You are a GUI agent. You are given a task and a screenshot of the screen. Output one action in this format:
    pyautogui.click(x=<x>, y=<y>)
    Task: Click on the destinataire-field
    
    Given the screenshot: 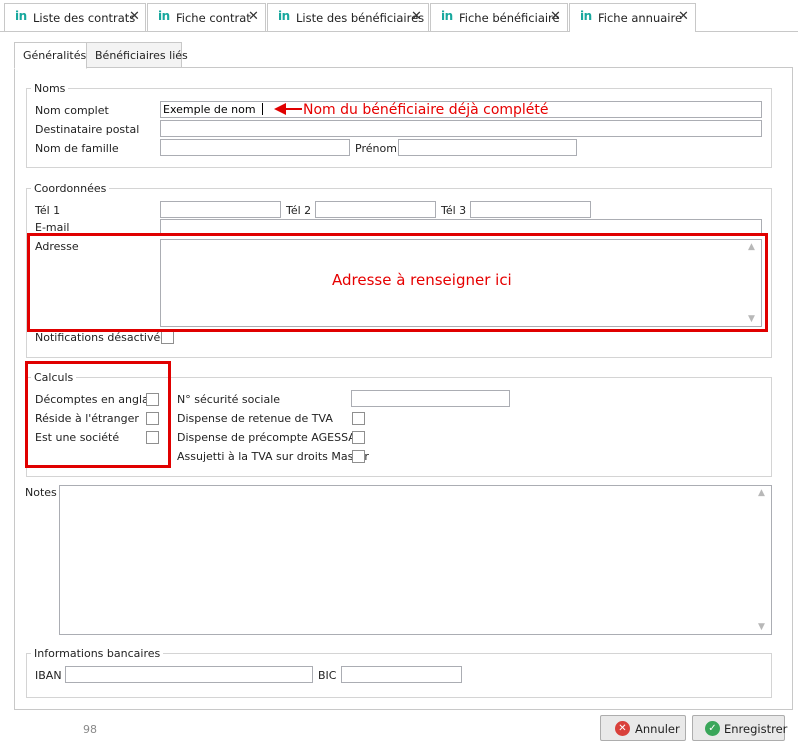 What is the action you would take?
    pyautogui.click(x=461, y=128)
    